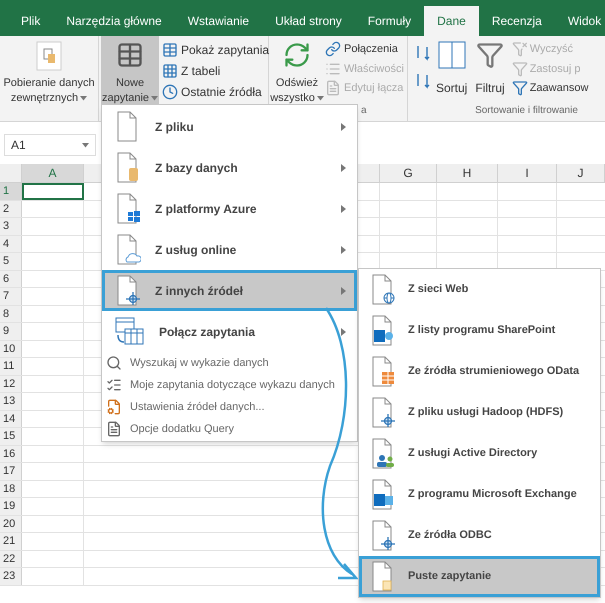  What do you see at coordinates (170, 50) in the screenshot?
I see `table-icon` at bounding box center [170, 50].